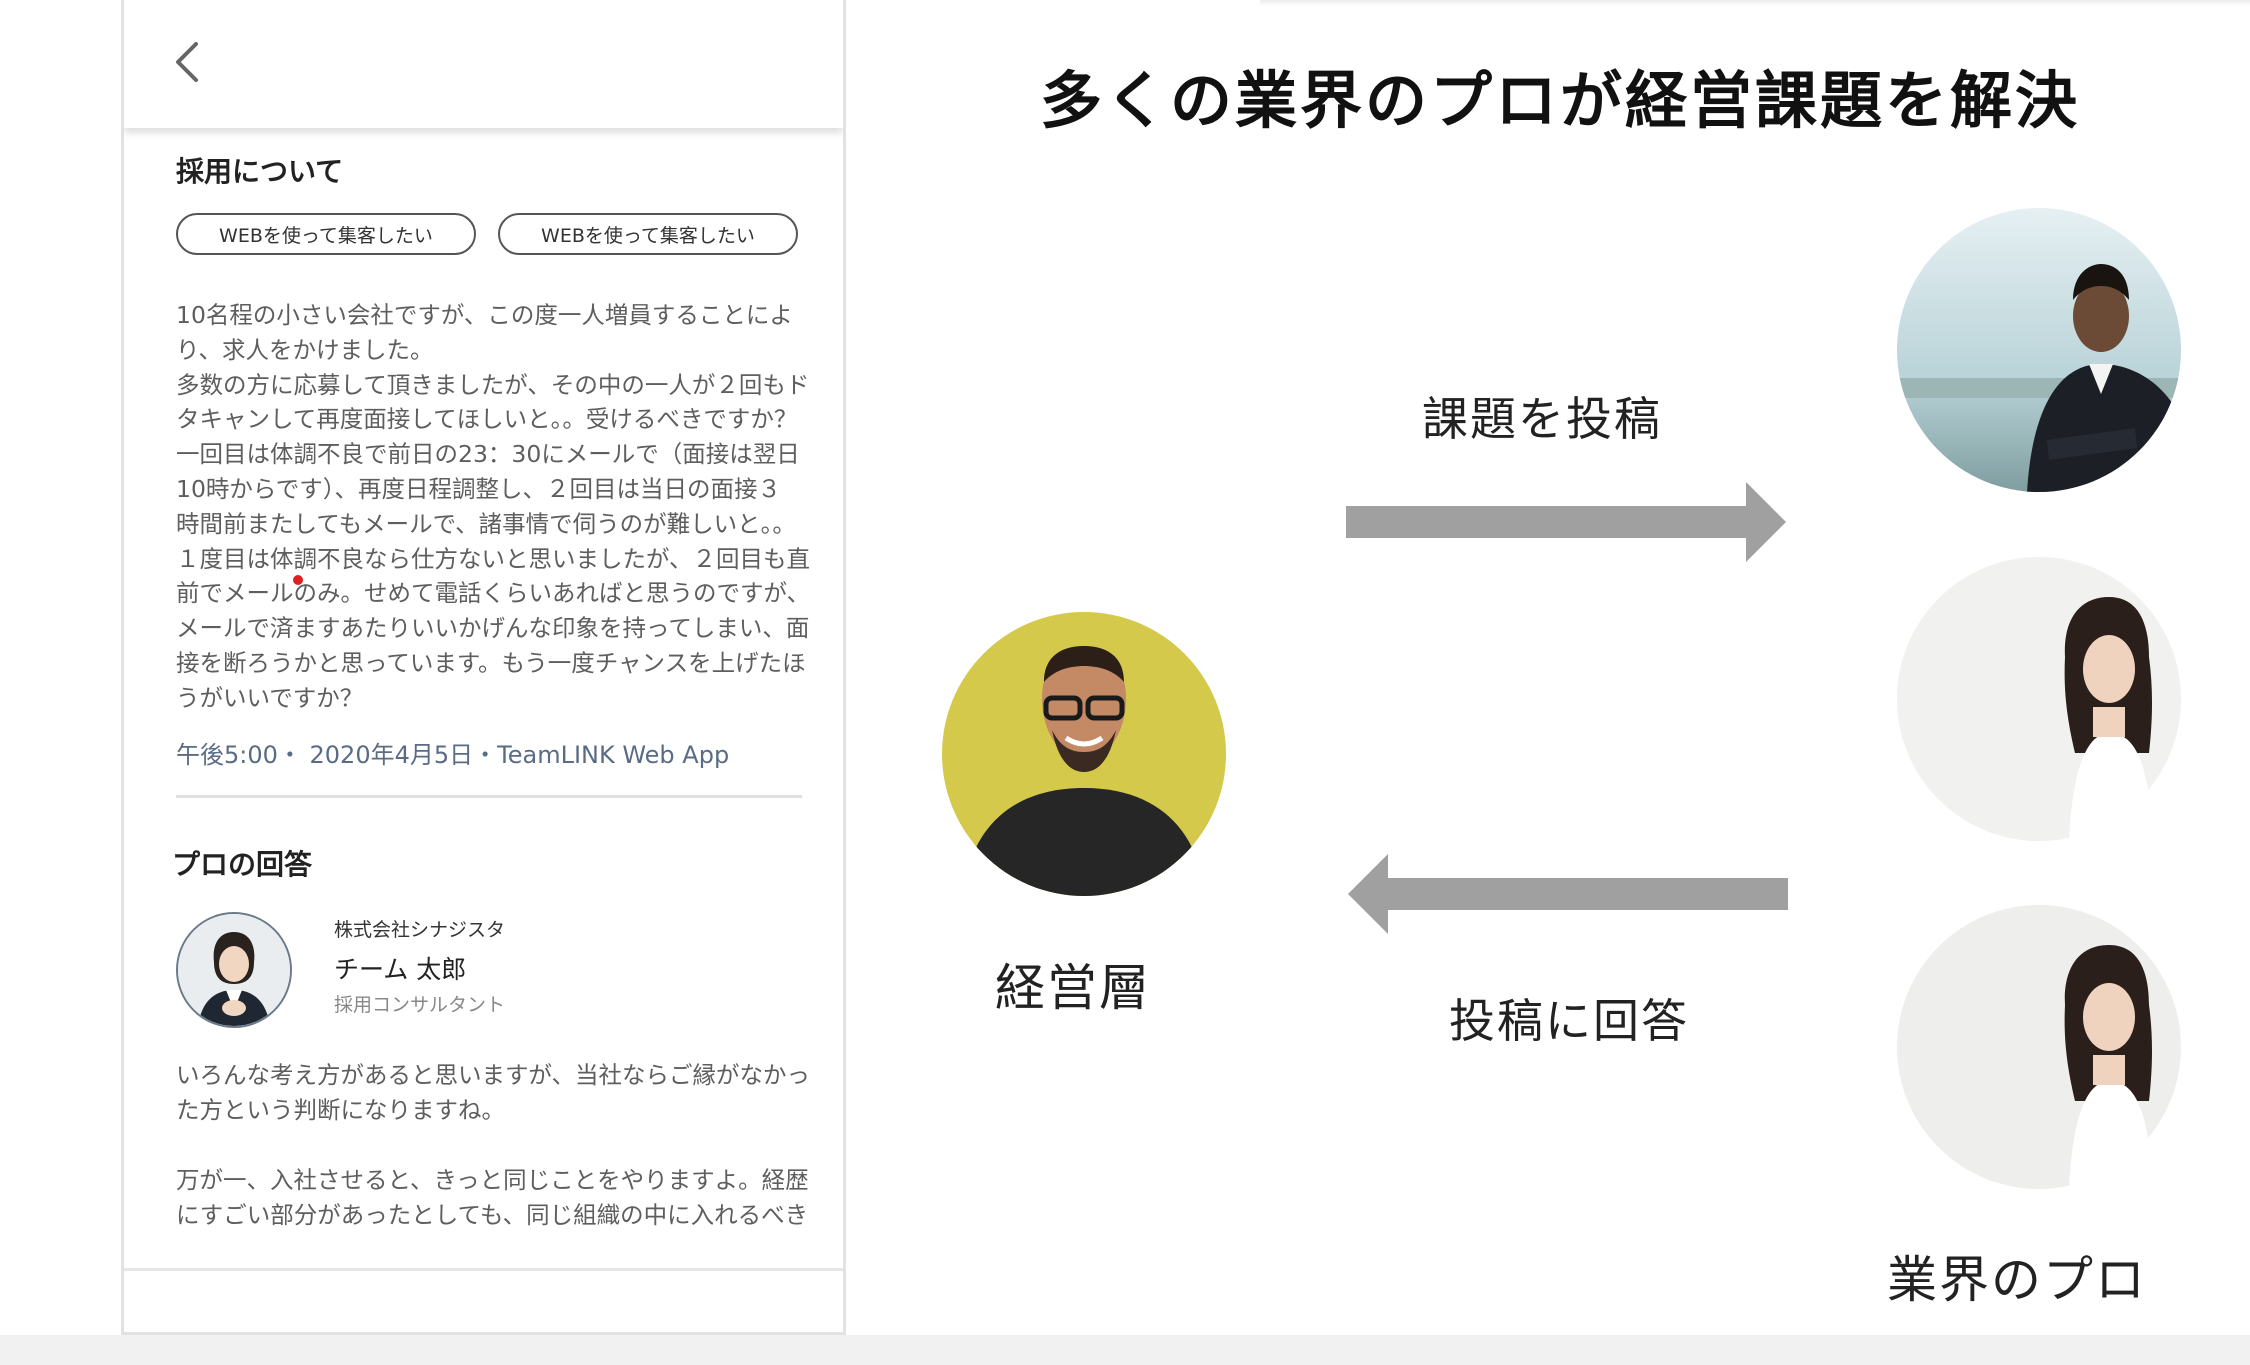 The image size is (2250, 1365). Describe the element at coordinates (1560, 100) in the screenshot. I see `diagram-title: 多くの業界のプロが経営課題を解決` at that location.